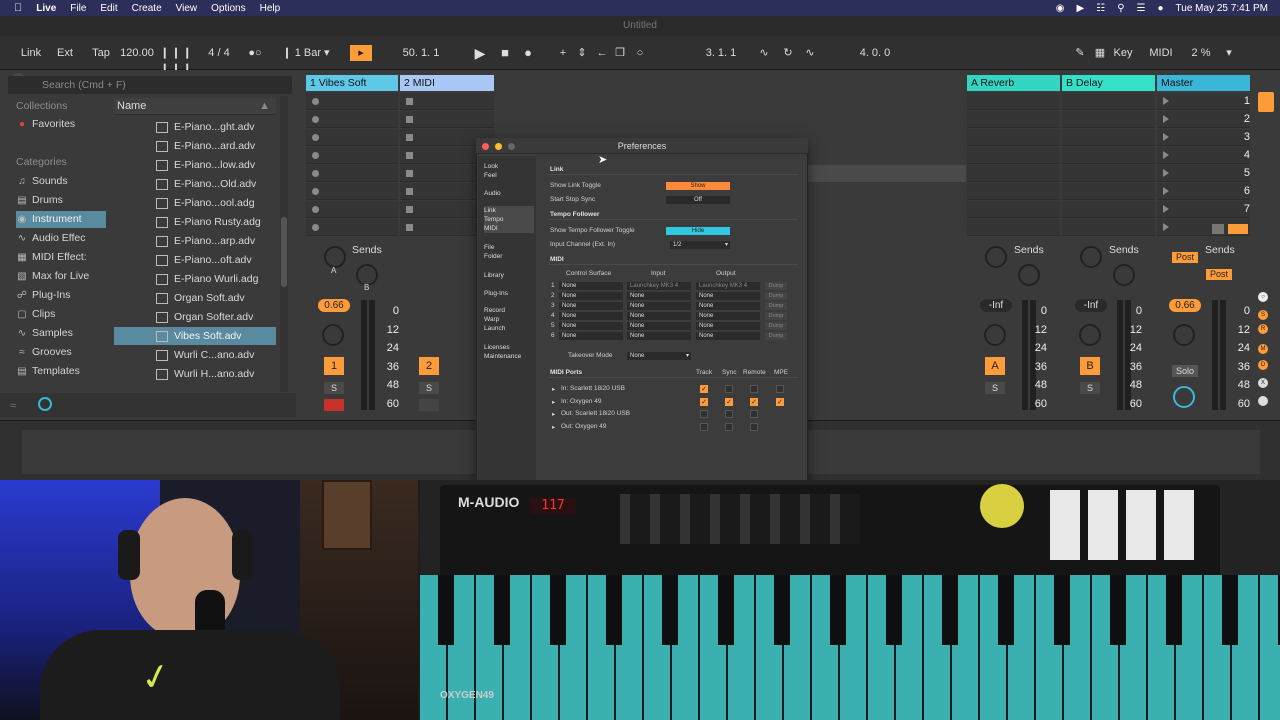  What do you see at coordinates (1263, 401) in the screenshot?
I see `extra-toggle-icon` at bounding box center [1263, 401].